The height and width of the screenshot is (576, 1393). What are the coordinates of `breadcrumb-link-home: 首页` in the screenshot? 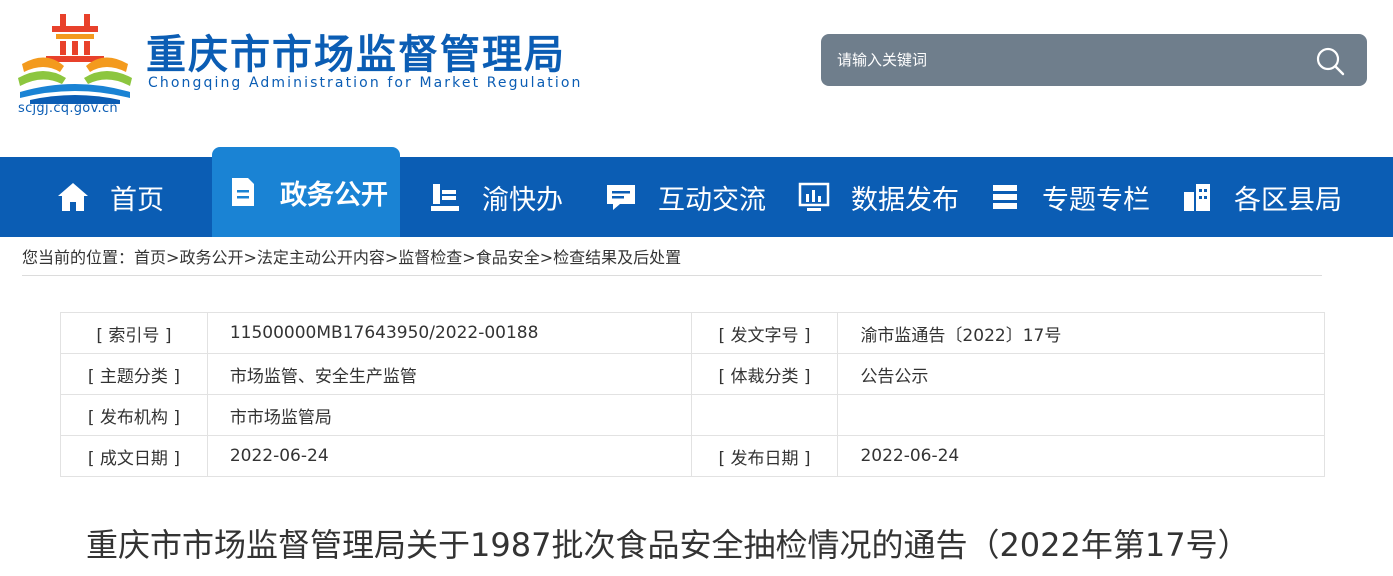 It's located at (150, 257).